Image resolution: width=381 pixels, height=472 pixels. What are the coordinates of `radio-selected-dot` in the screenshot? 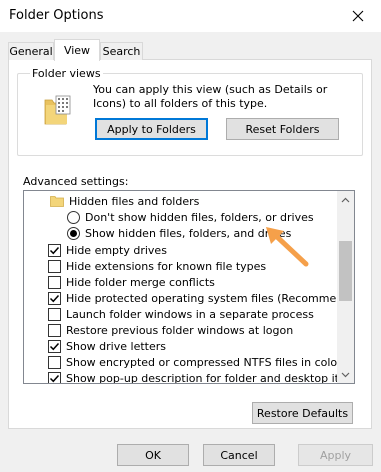 It's located at (73, 233).